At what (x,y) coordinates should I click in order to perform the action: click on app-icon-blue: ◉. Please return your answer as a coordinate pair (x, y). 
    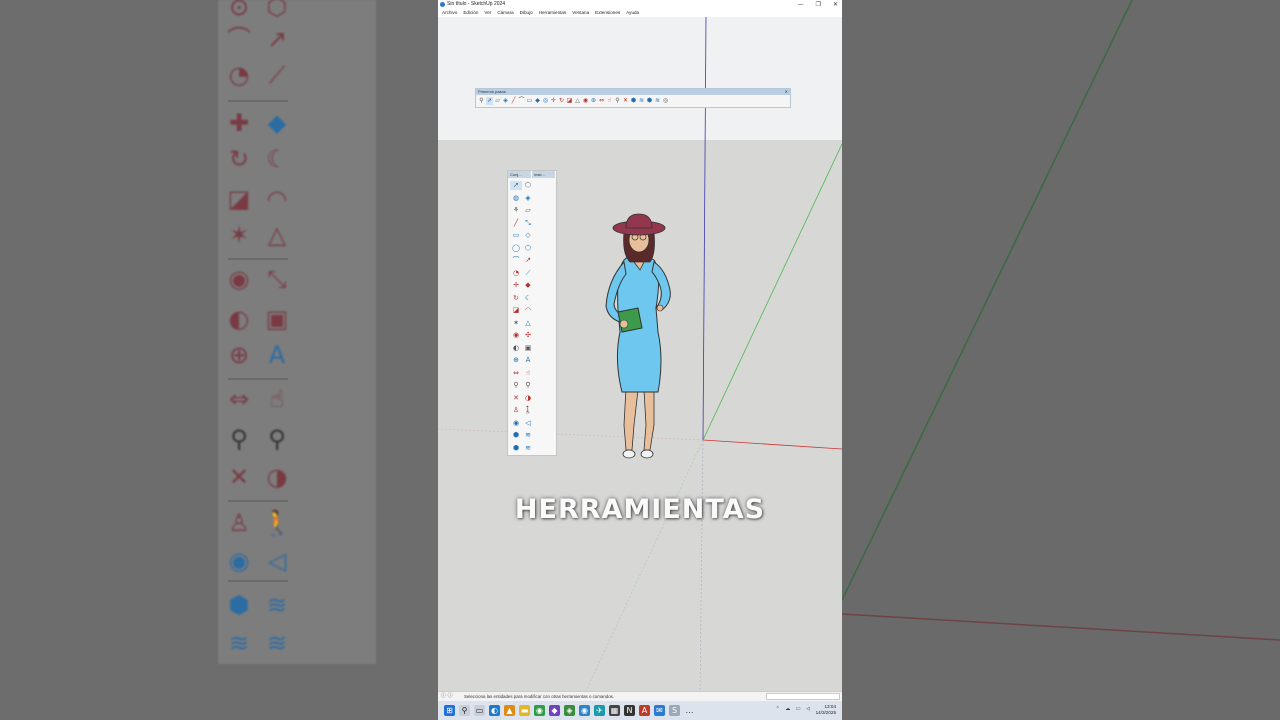
    Looking at the image, I should click on (584, 710).